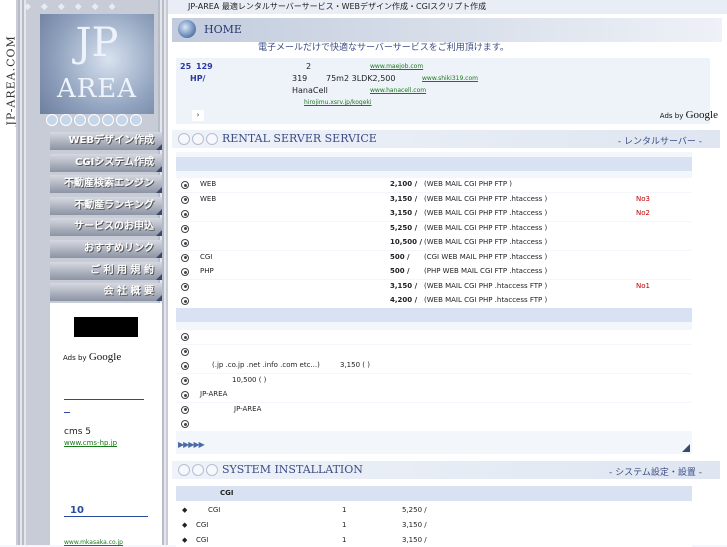  What do you see at coordinates (106, 292) in the screenshot?
I see `menu-company: 会 社 概 要` at bounding box center [106, 292].